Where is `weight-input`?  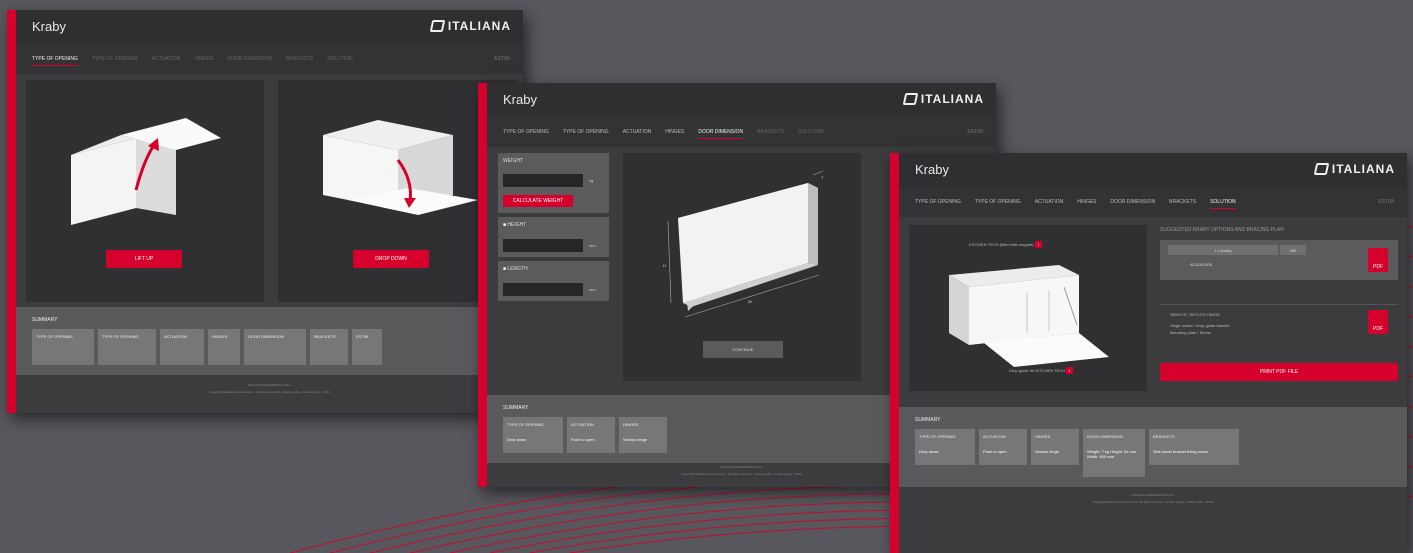 weight-input is located at coordinates (543, 180).